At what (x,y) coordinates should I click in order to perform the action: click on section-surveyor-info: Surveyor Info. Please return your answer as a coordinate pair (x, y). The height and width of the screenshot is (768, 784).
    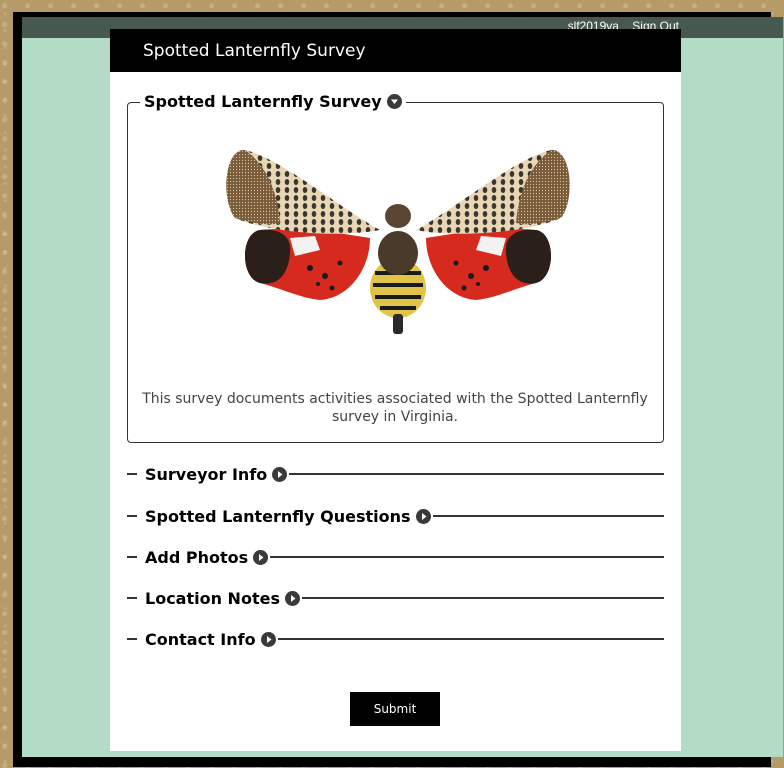
    Looking at the image, I should click on (395, 474).